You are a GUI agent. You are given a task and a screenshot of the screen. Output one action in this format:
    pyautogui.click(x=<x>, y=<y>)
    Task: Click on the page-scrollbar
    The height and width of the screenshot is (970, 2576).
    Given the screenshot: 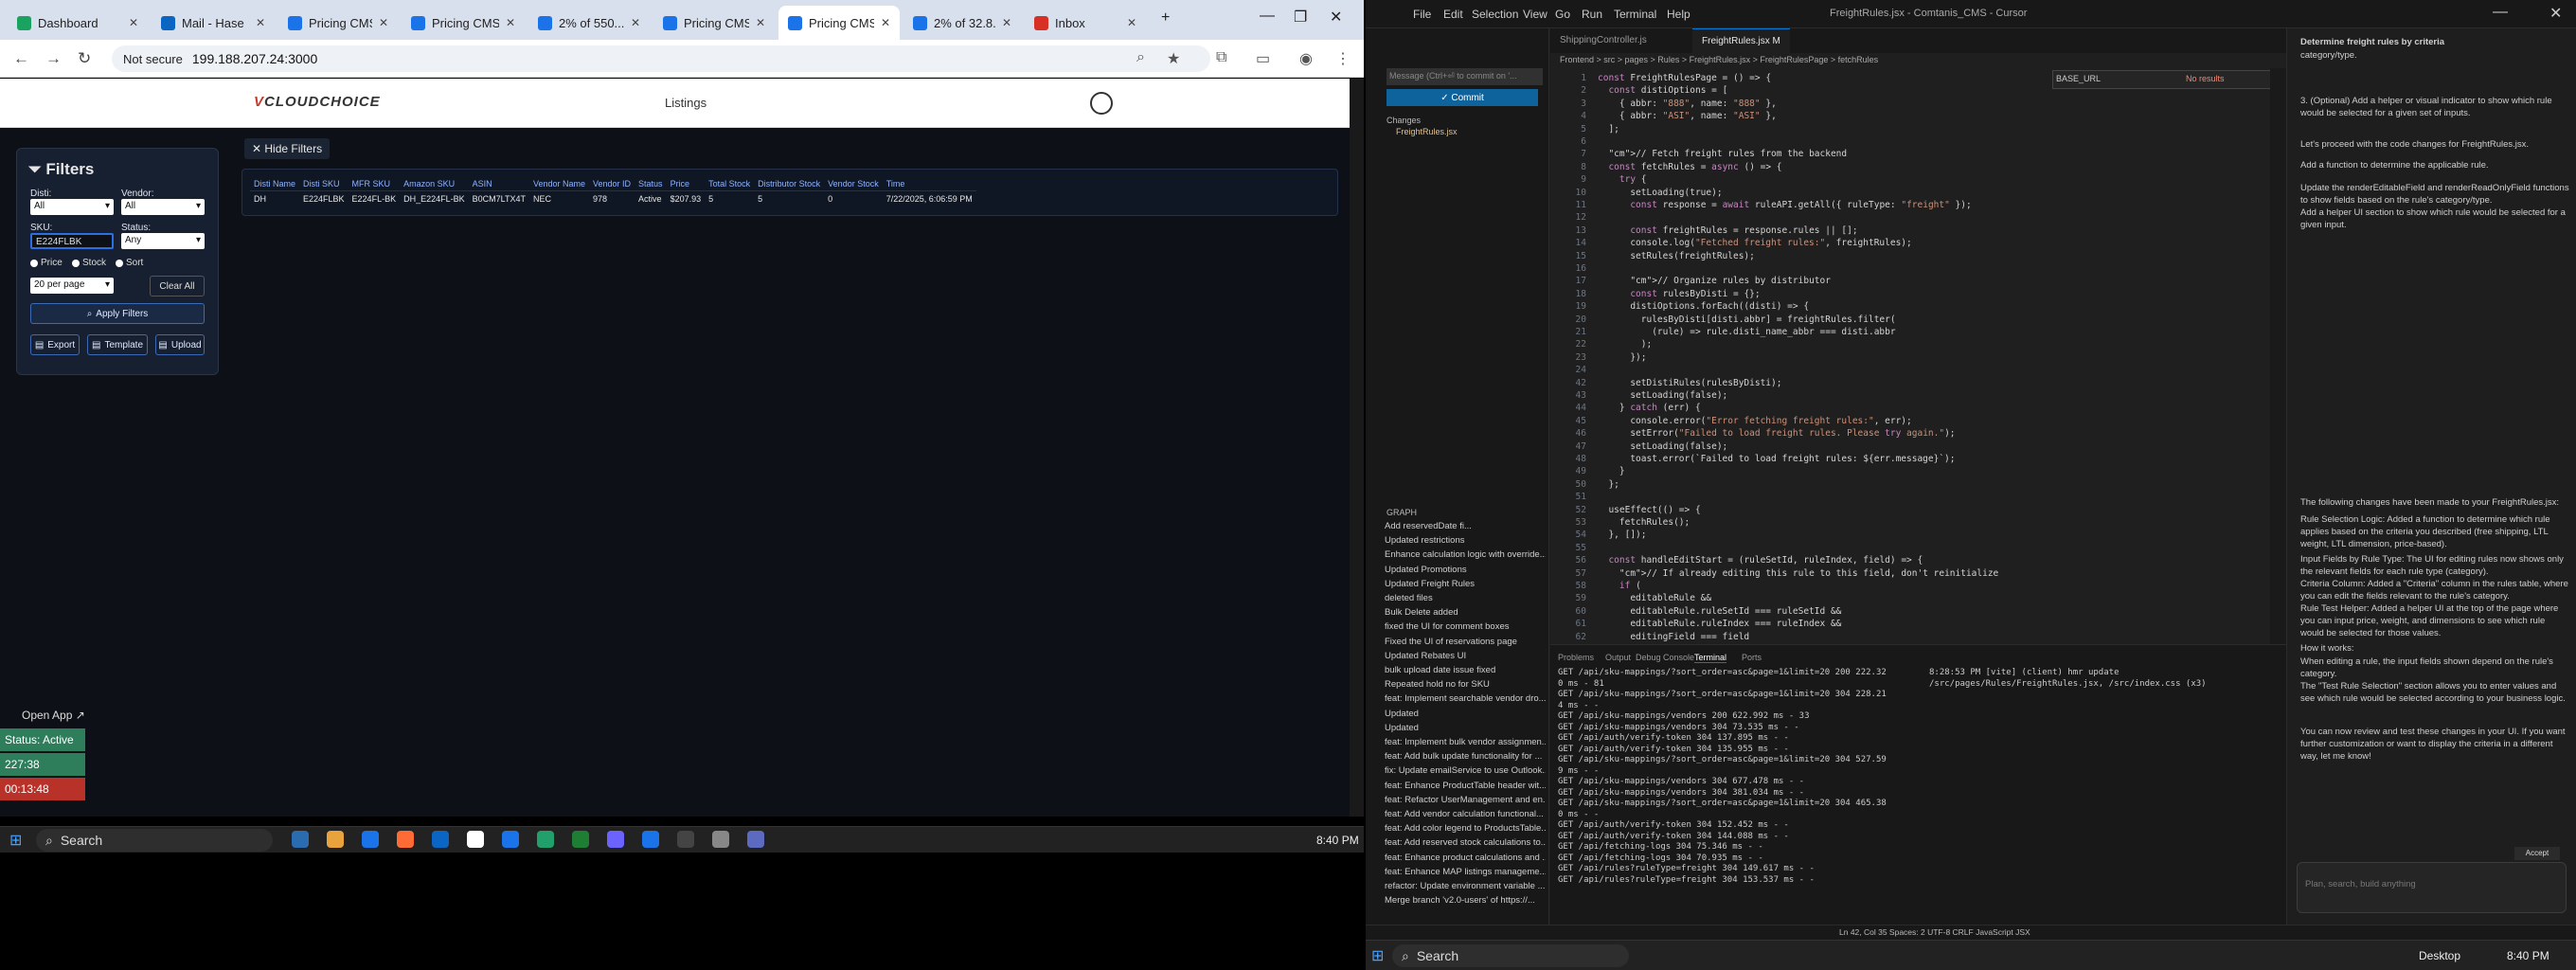 What is the action you would take?
    pyautogui.click(x=1357, y=448)
    